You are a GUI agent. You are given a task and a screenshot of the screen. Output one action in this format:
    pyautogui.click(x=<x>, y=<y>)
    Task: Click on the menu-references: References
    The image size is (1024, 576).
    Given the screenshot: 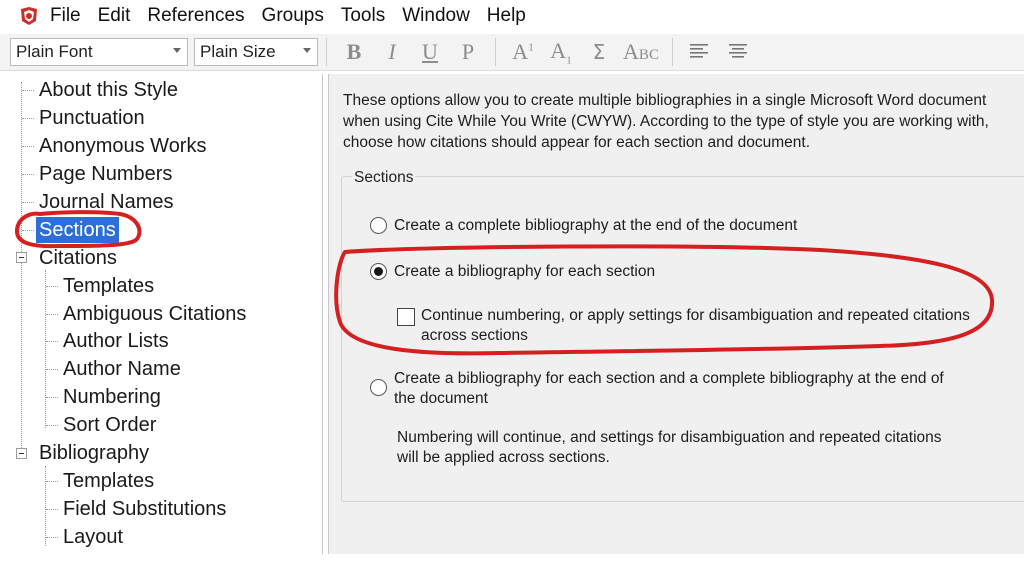 What is the action you would take?
    pyautogui.click(x=195, y=16)
    